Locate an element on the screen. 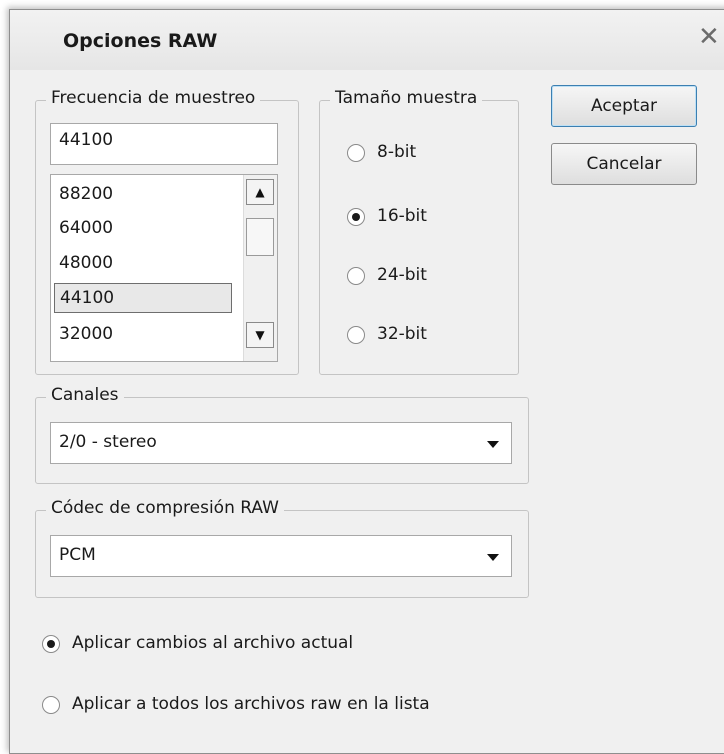  list-item: 32000 is located at coordinates (143, 335).